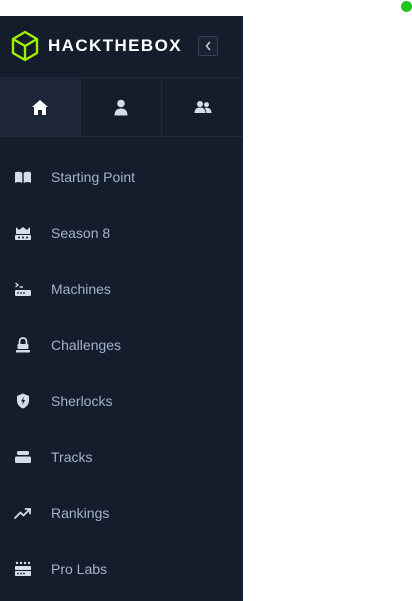  I want to click on nav-item-challenges: Challenges, so click(121, 345).